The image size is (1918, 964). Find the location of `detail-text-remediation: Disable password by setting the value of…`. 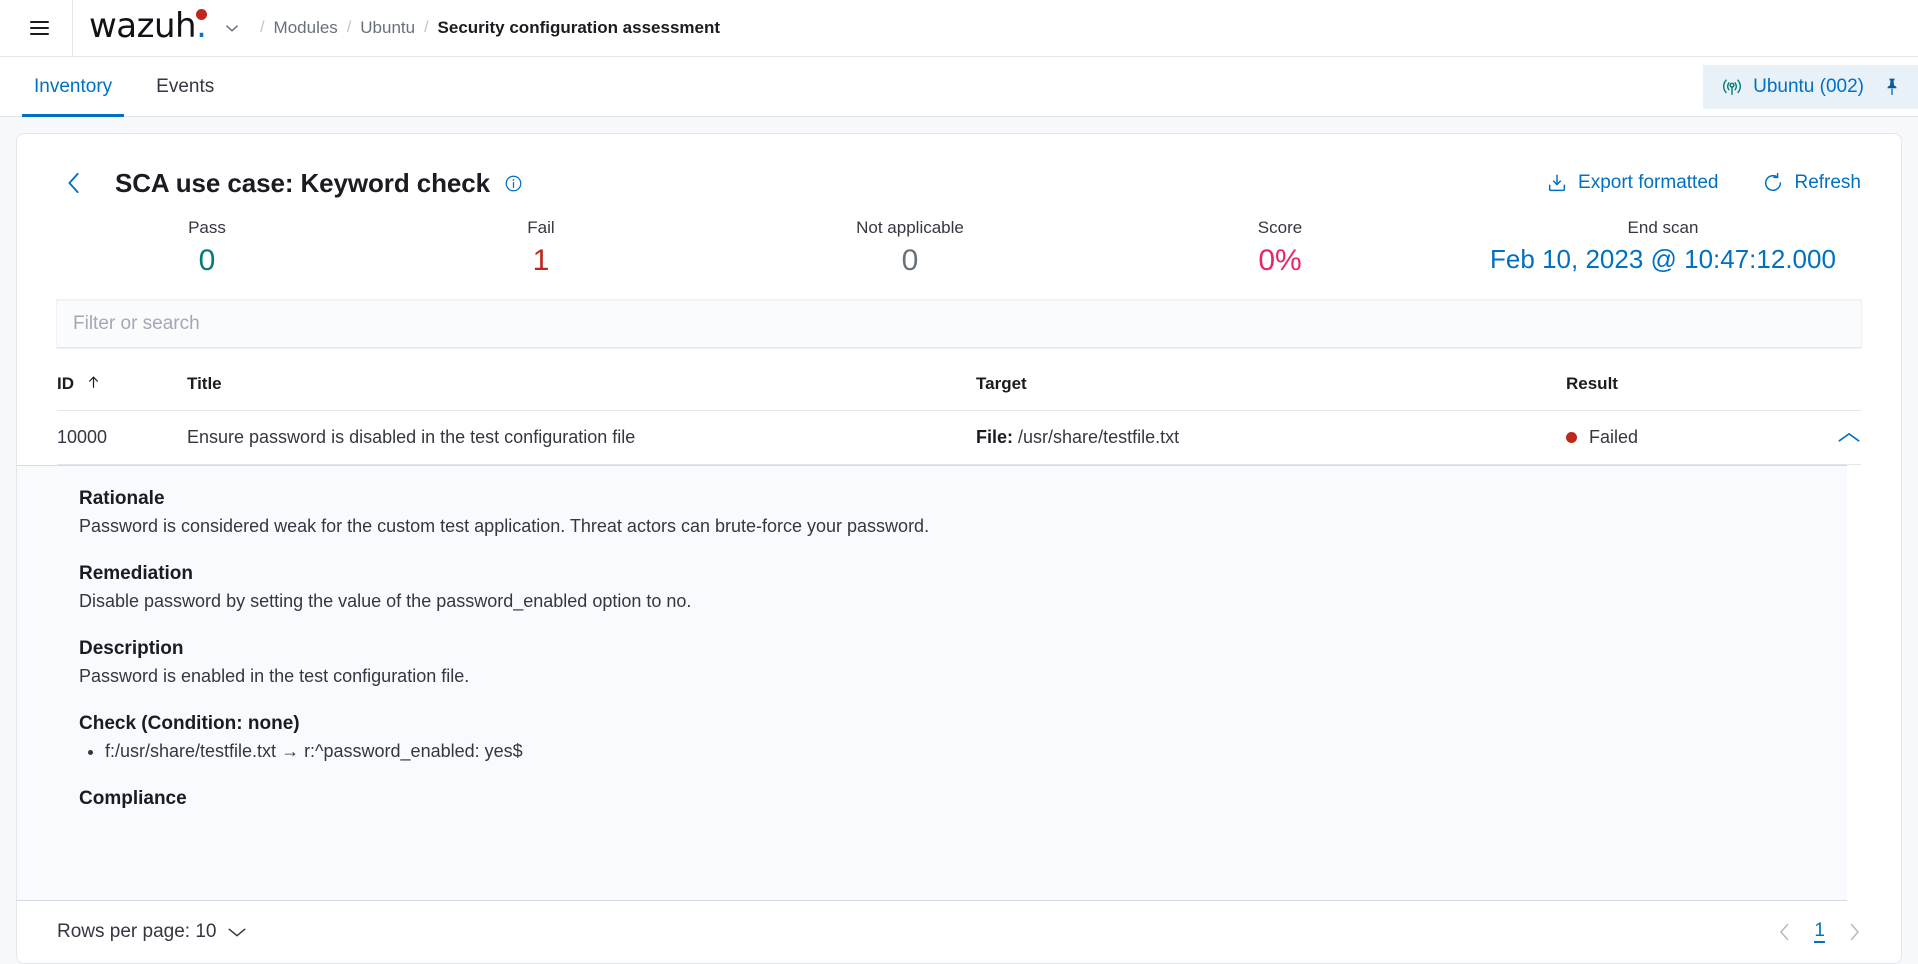

detail-text-remediation: Disable password by setting the value of… is located at coordinates (385, 601).